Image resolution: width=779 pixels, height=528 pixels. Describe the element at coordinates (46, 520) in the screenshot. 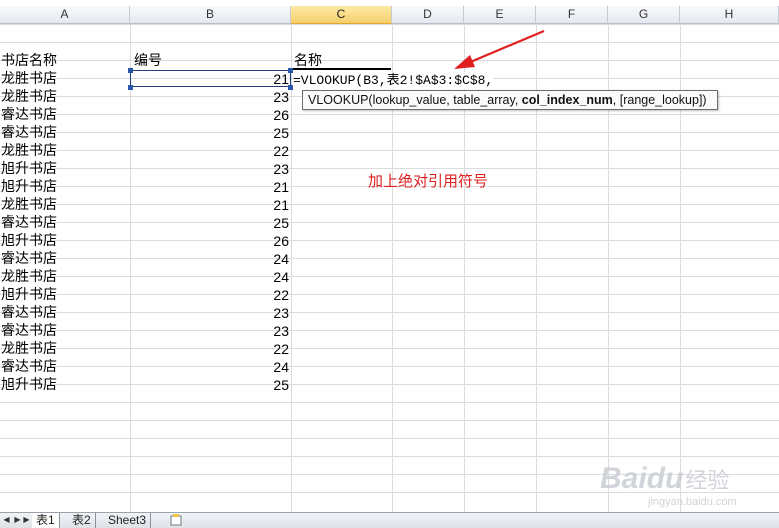

I see `tab-sheet-1: 表1` at that location.